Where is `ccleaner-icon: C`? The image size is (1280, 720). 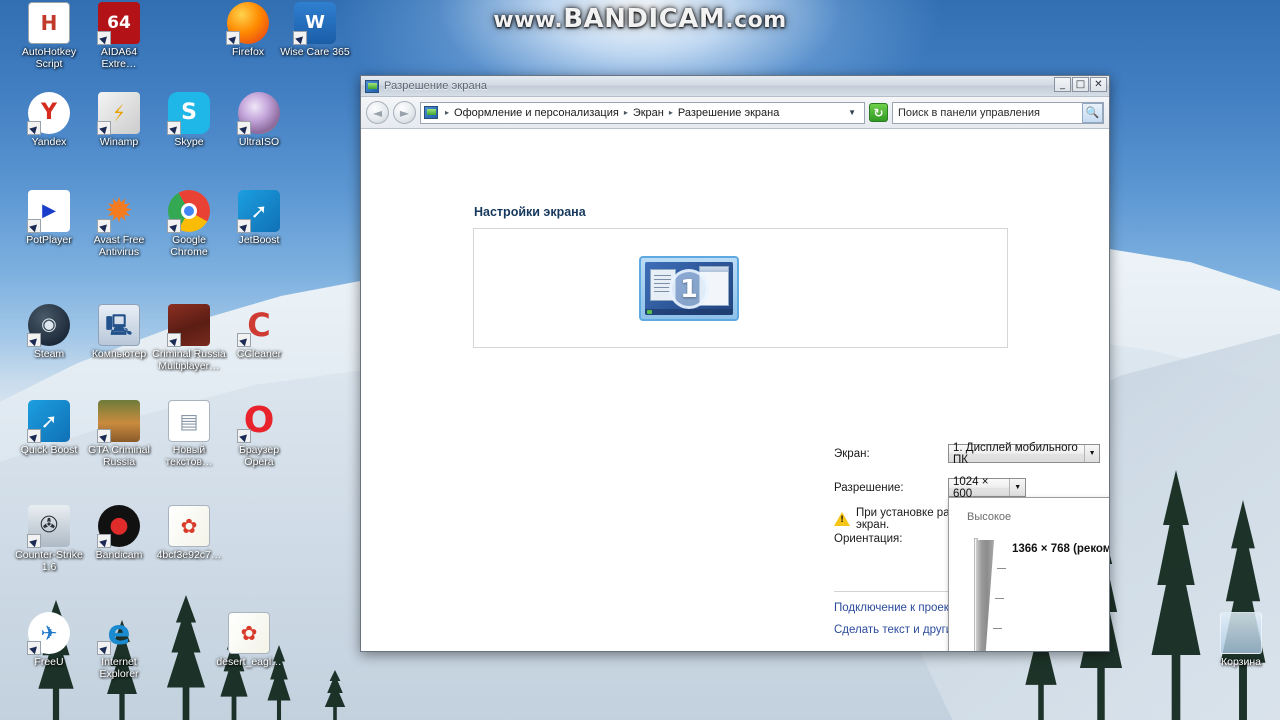
ccleaner-icon: C is located at coordinates (258, 325).